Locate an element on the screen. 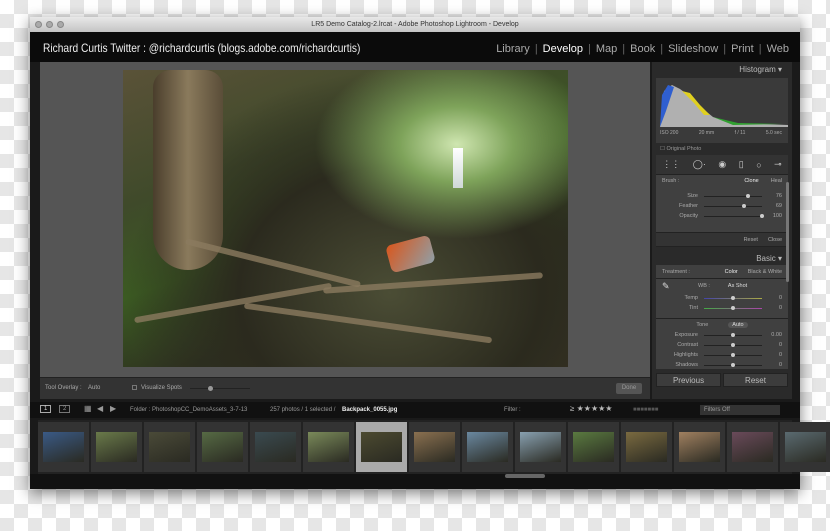 Image resolution: width=830 pixels, height=531 pixels. graduated-filter-icon: ▯ is located at coordinates (741, 164).